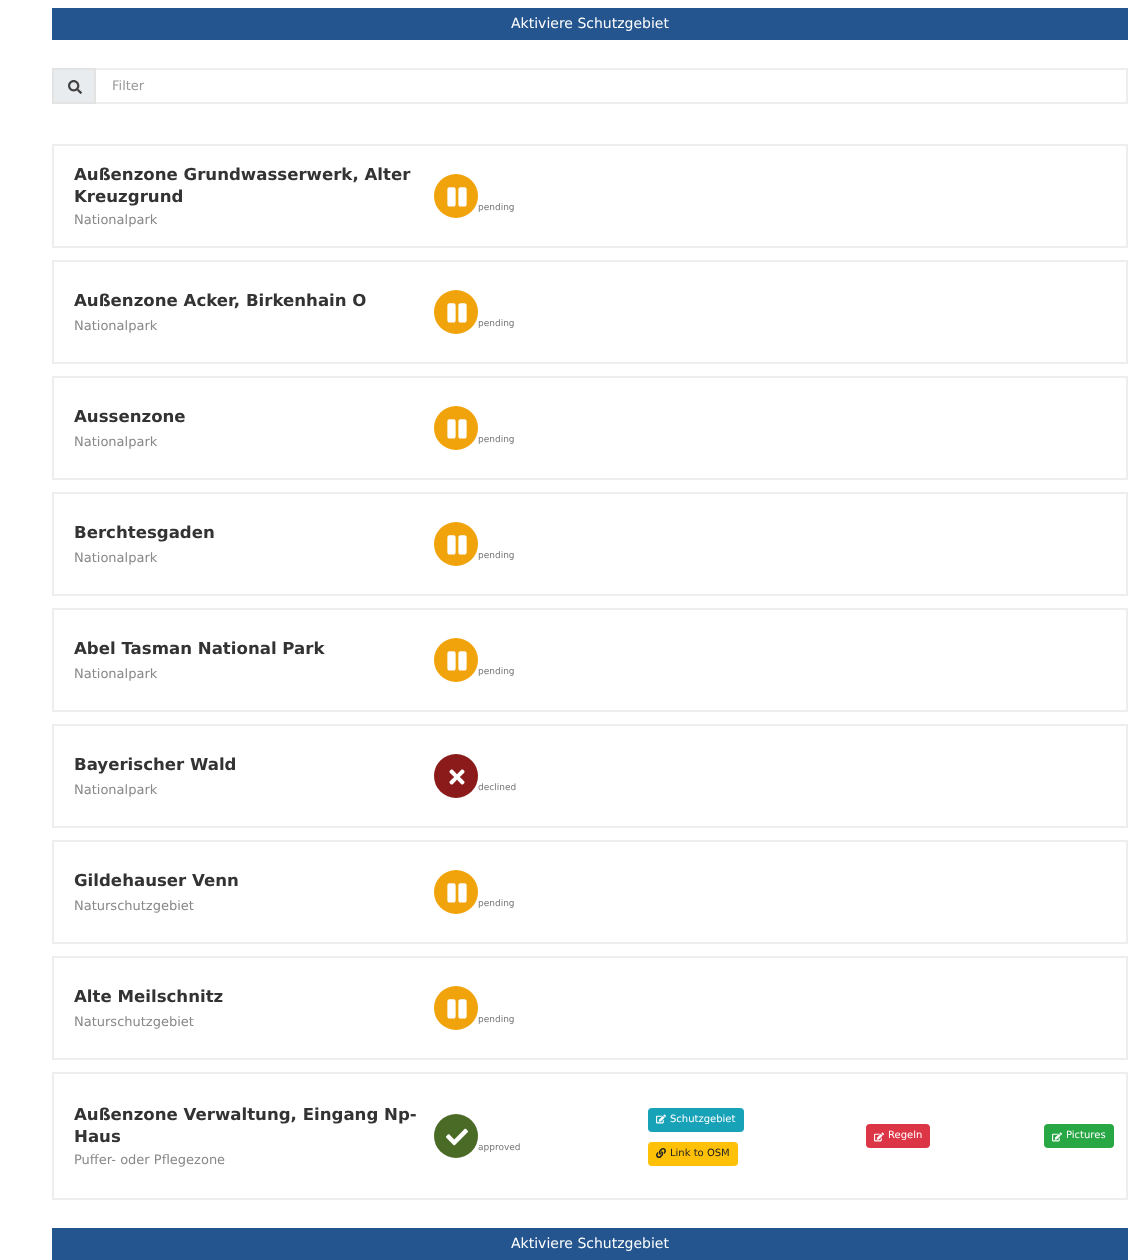  What do you see at coordinates (243, 185) in the screenshot?
I see `area-name: Außenzone Grundwasserwerk, Alter Kreuzgrund` at bounding box center [243, 185].